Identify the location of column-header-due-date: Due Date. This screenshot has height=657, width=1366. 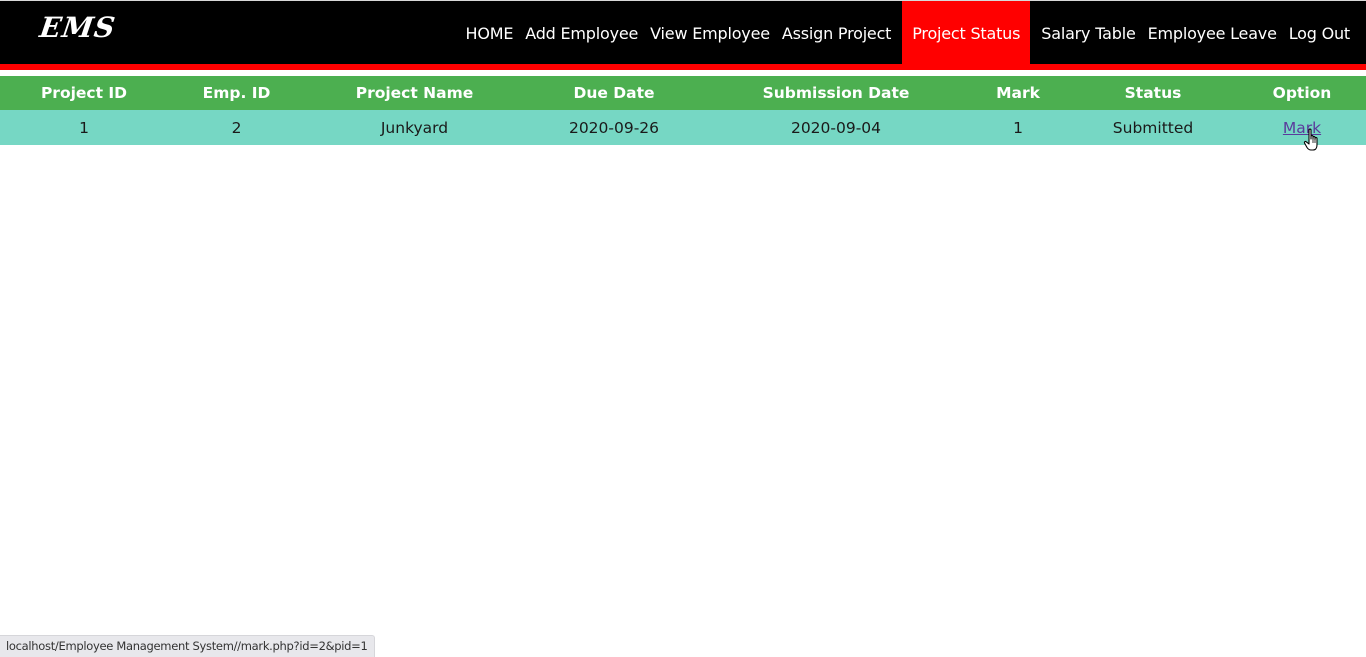
(614, 93).